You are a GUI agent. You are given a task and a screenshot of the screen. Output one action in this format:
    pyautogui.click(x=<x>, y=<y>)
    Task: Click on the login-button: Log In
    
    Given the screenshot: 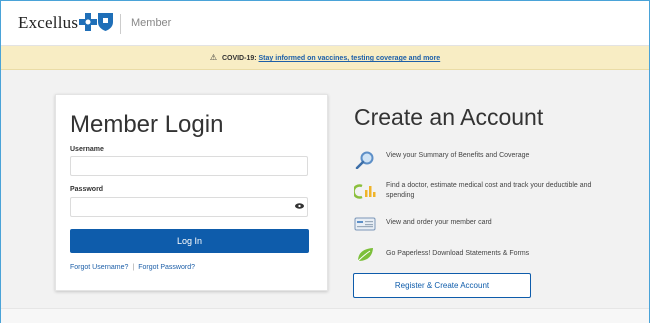 What is the action you would take?
    pyautogui.click(x=189, y=241)
    